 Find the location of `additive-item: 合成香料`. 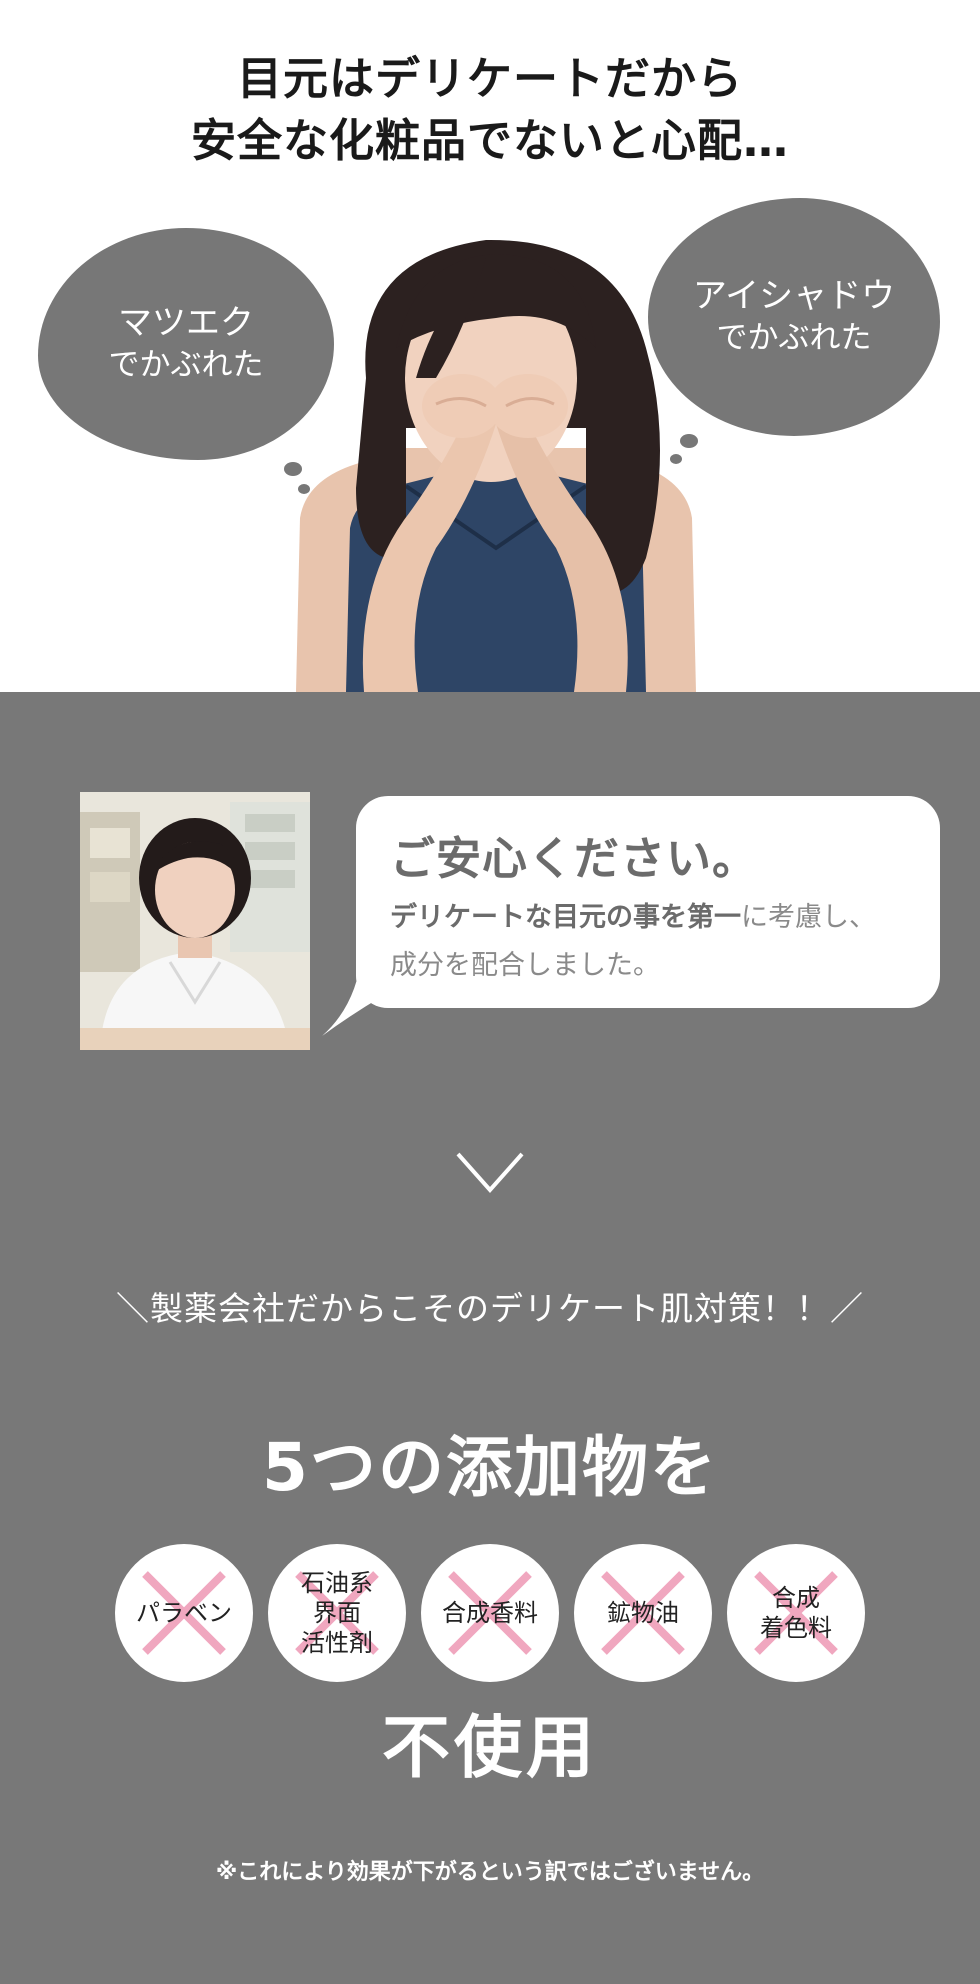

additive-item: 合成香料 is located at coordinates (490, 1613).